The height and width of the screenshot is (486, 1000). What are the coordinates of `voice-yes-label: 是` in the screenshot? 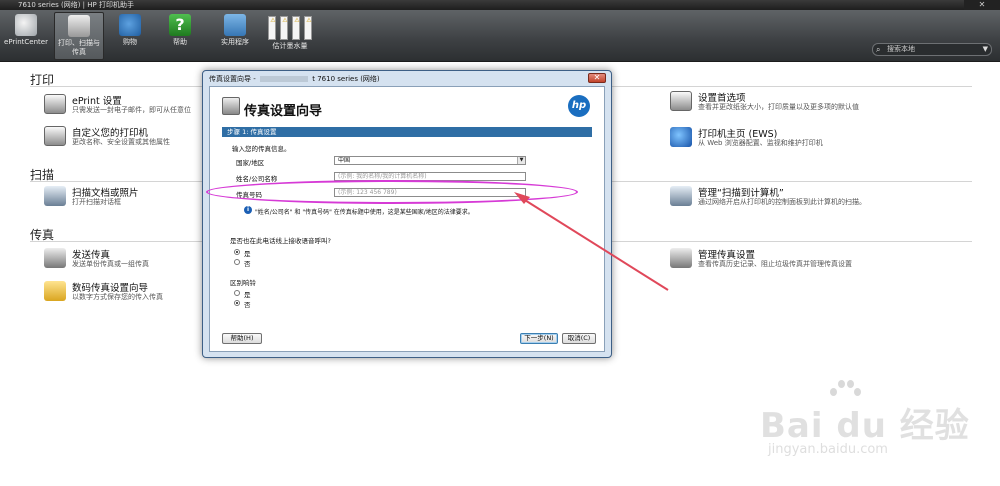 It's located at (247, 254).